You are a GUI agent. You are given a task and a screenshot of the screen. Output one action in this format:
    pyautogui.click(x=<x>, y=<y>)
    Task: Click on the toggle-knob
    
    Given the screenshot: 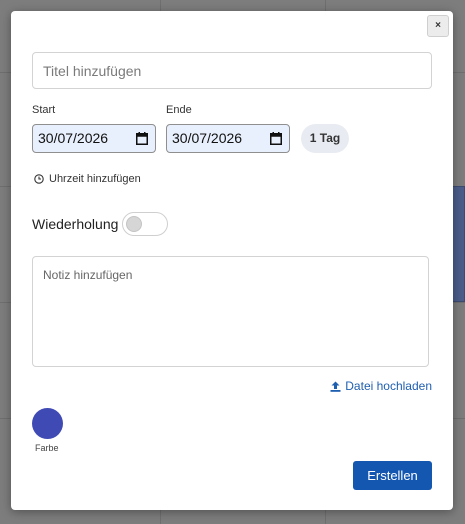 What is the action you would take?
    pyautogui.click(x=134, y=224)
    